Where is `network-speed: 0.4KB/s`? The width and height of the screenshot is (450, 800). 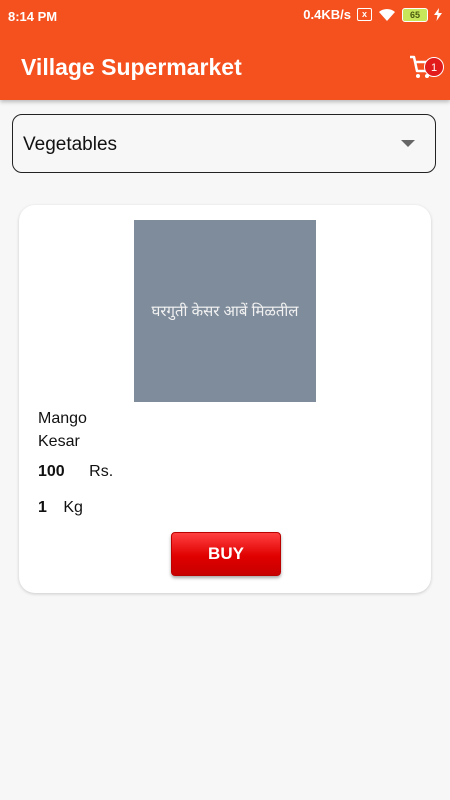 network-speed: 0.4KB/s is located at coordinates (327, 14).